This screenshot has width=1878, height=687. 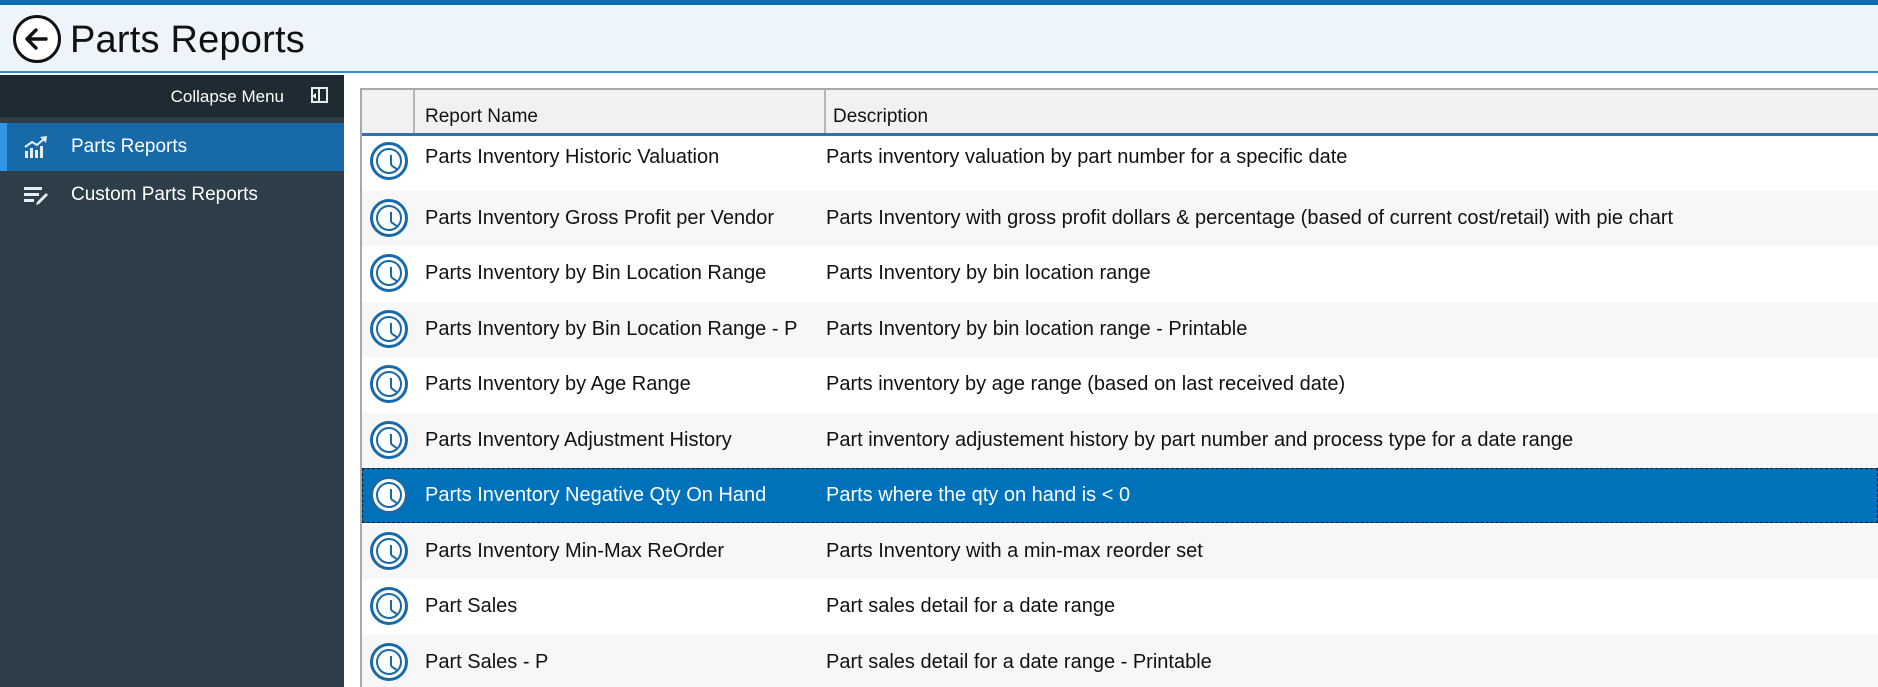 What do you see at coordinates (319, 95) in the screenshot?
I see `collapse-menu-icon` at bounding box center [319, 95].